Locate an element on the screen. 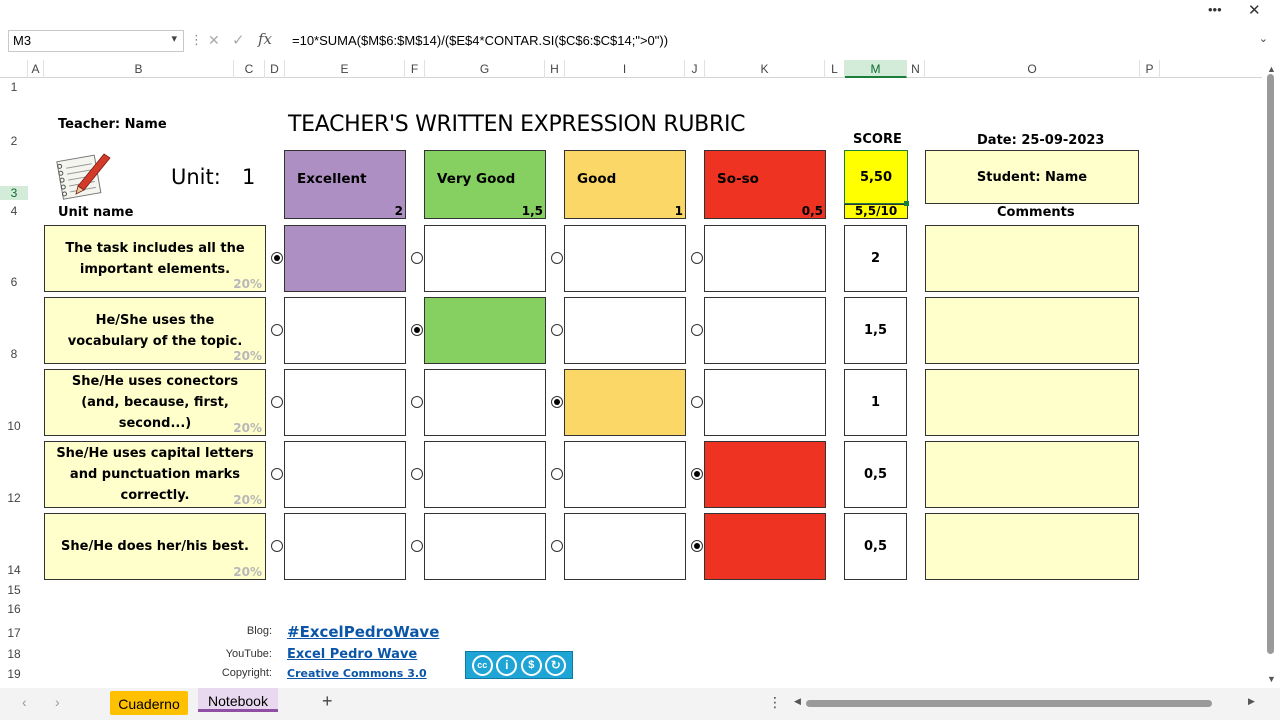 The height and width of the screenshot is (720, 1280). column-header: D is located at coordinates (275, 69).